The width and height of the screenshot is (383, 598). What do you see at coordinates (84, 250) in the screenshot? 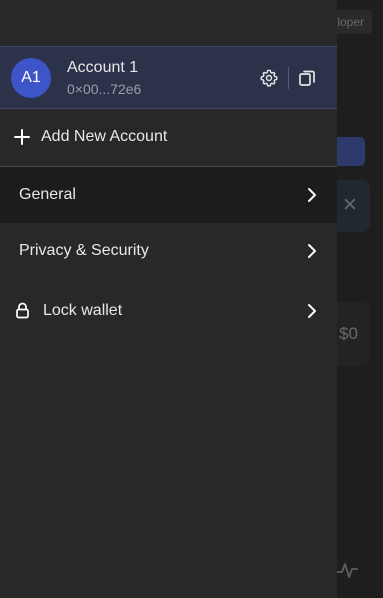
I see `menu-item-label: Privacy & Security` at bounding box center [84, 250].